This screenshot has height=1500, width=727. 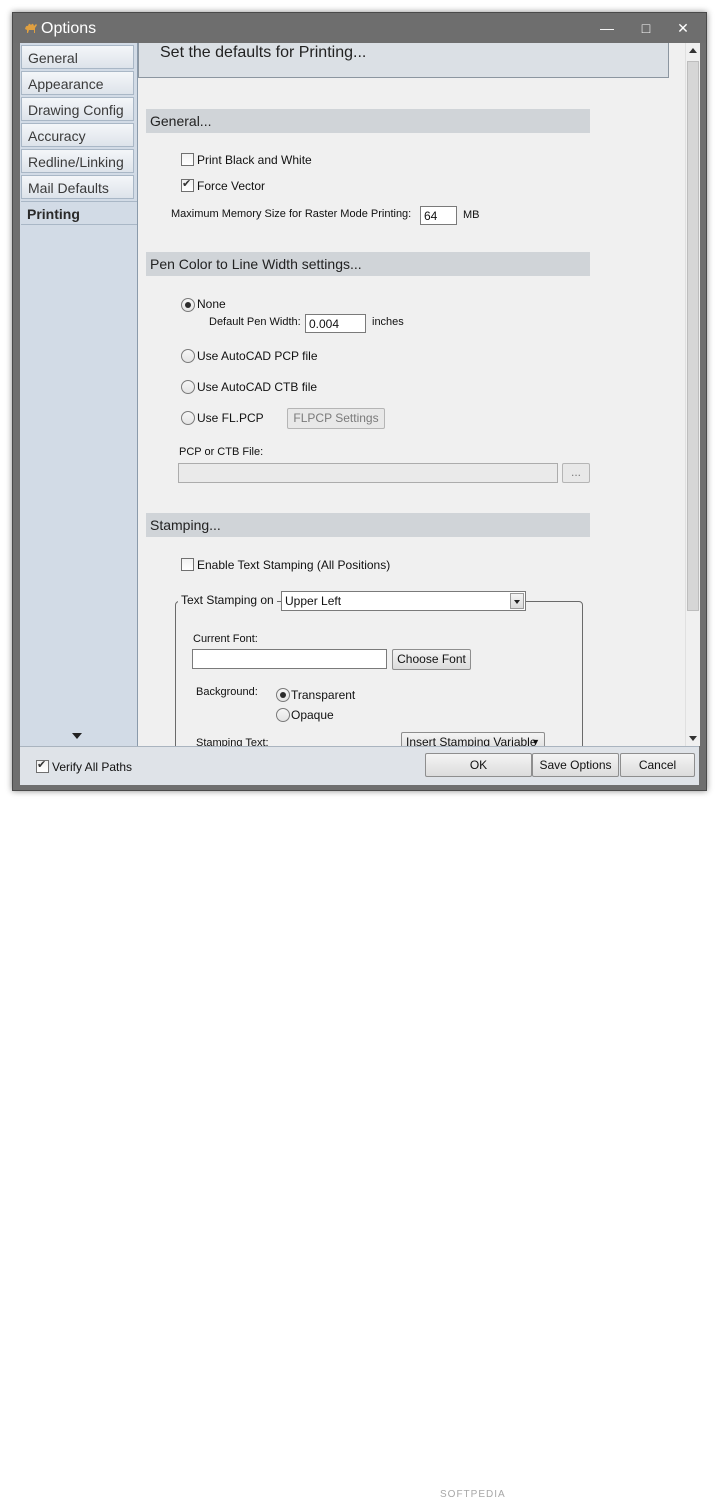 I want to click on window-title: Options, so click(x=69, y=28).